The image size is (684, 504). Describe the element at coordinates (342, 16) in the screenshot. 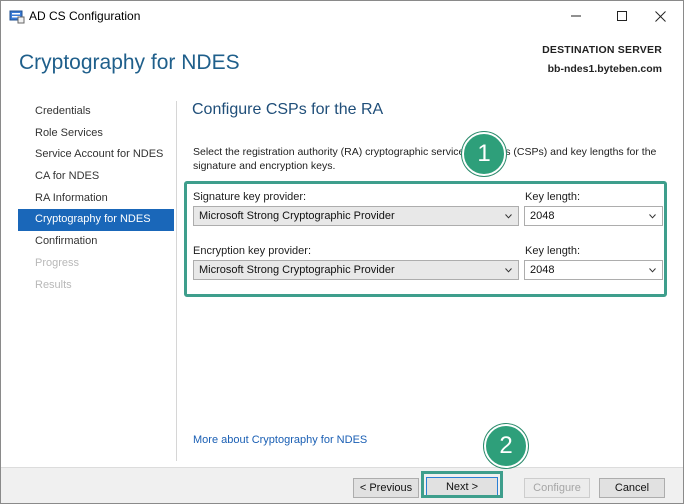

I see `title-bar: AD CS Configuration` at that location.